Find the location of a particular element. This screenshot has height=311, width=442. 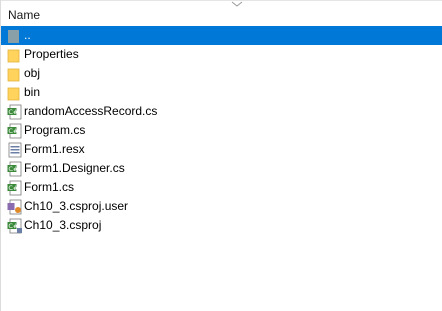

csproj-file-icon: C# is located at coordinates (14, 226).